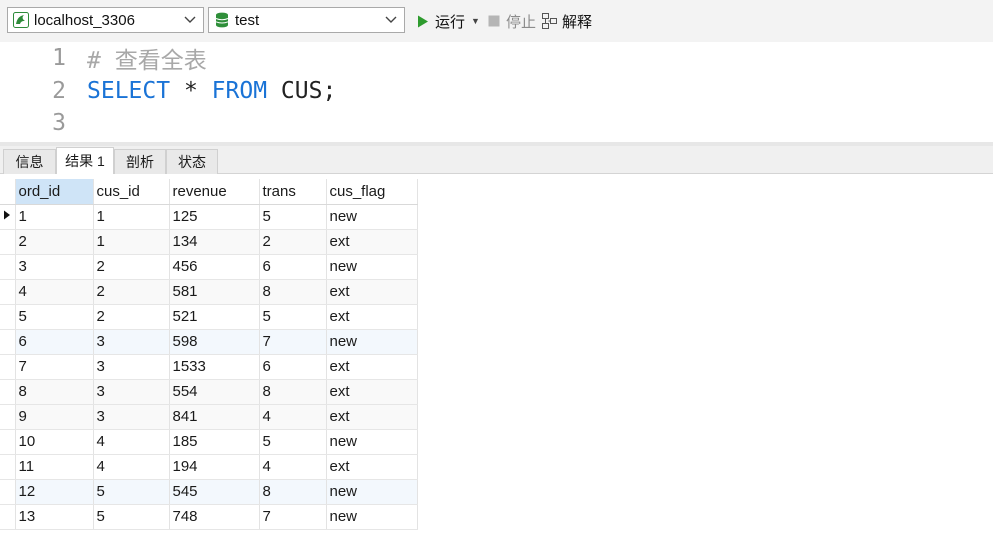  Describe the element at coordinates (214, 342) in the screenshot. I see `cell: 598` at that location.